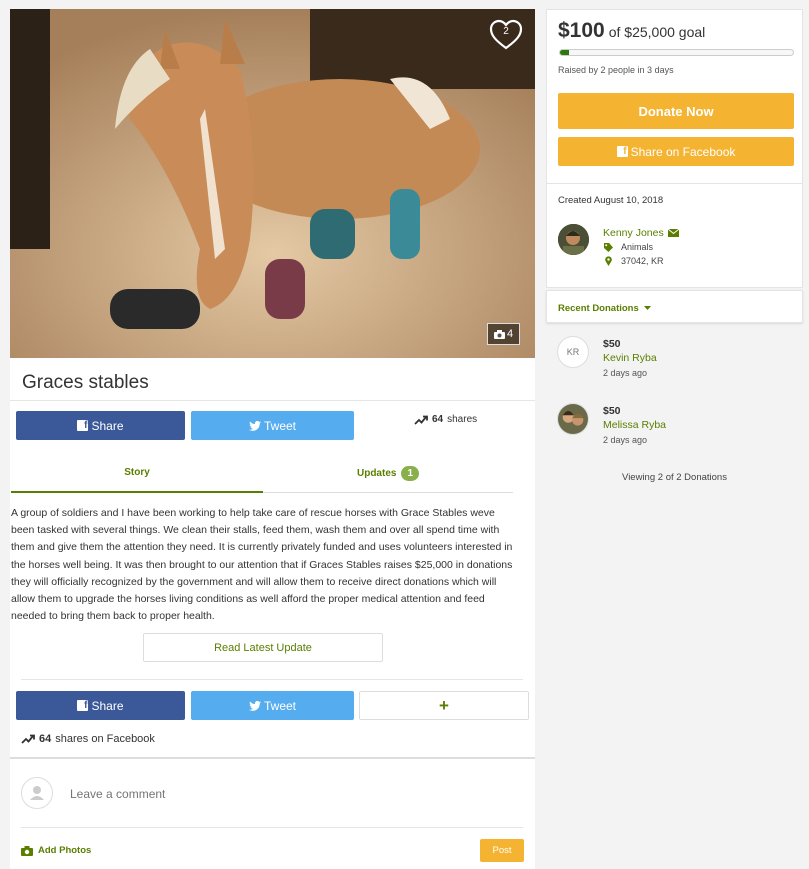 The height and width of the screenshot is (869, 809). What do you see at coordinates (647, 308) in the screenshot?
I see `chevron-down-icon` at bounding box center [647, 308].